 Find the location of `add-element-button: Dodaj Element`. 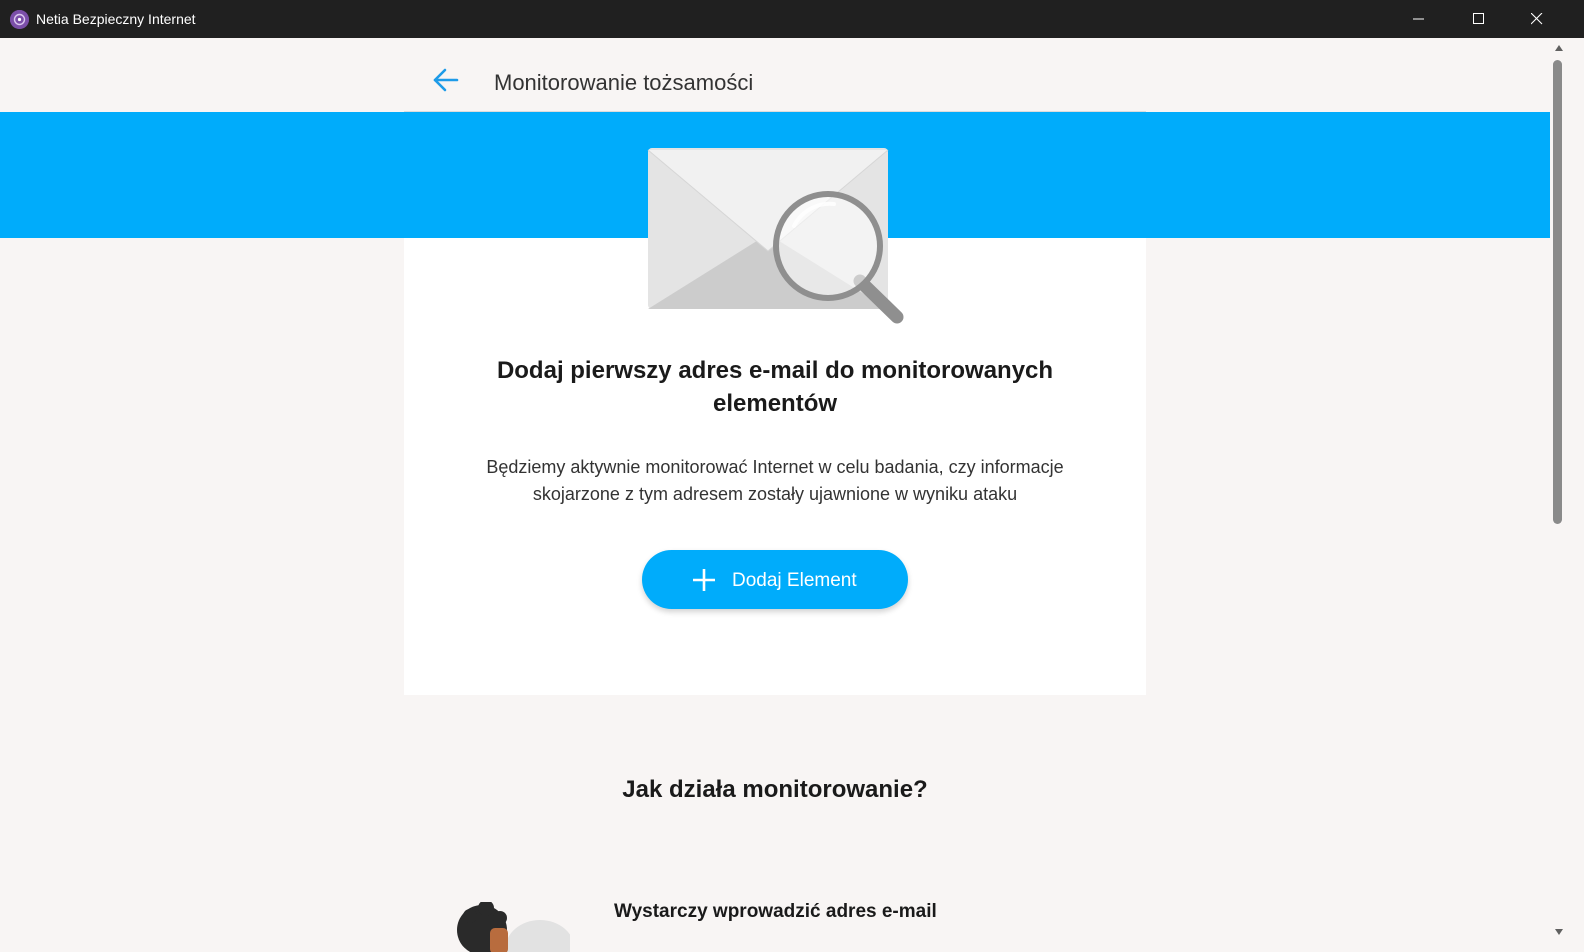

add-element-button: Dodaj Element is located at coordinates (775, 579).